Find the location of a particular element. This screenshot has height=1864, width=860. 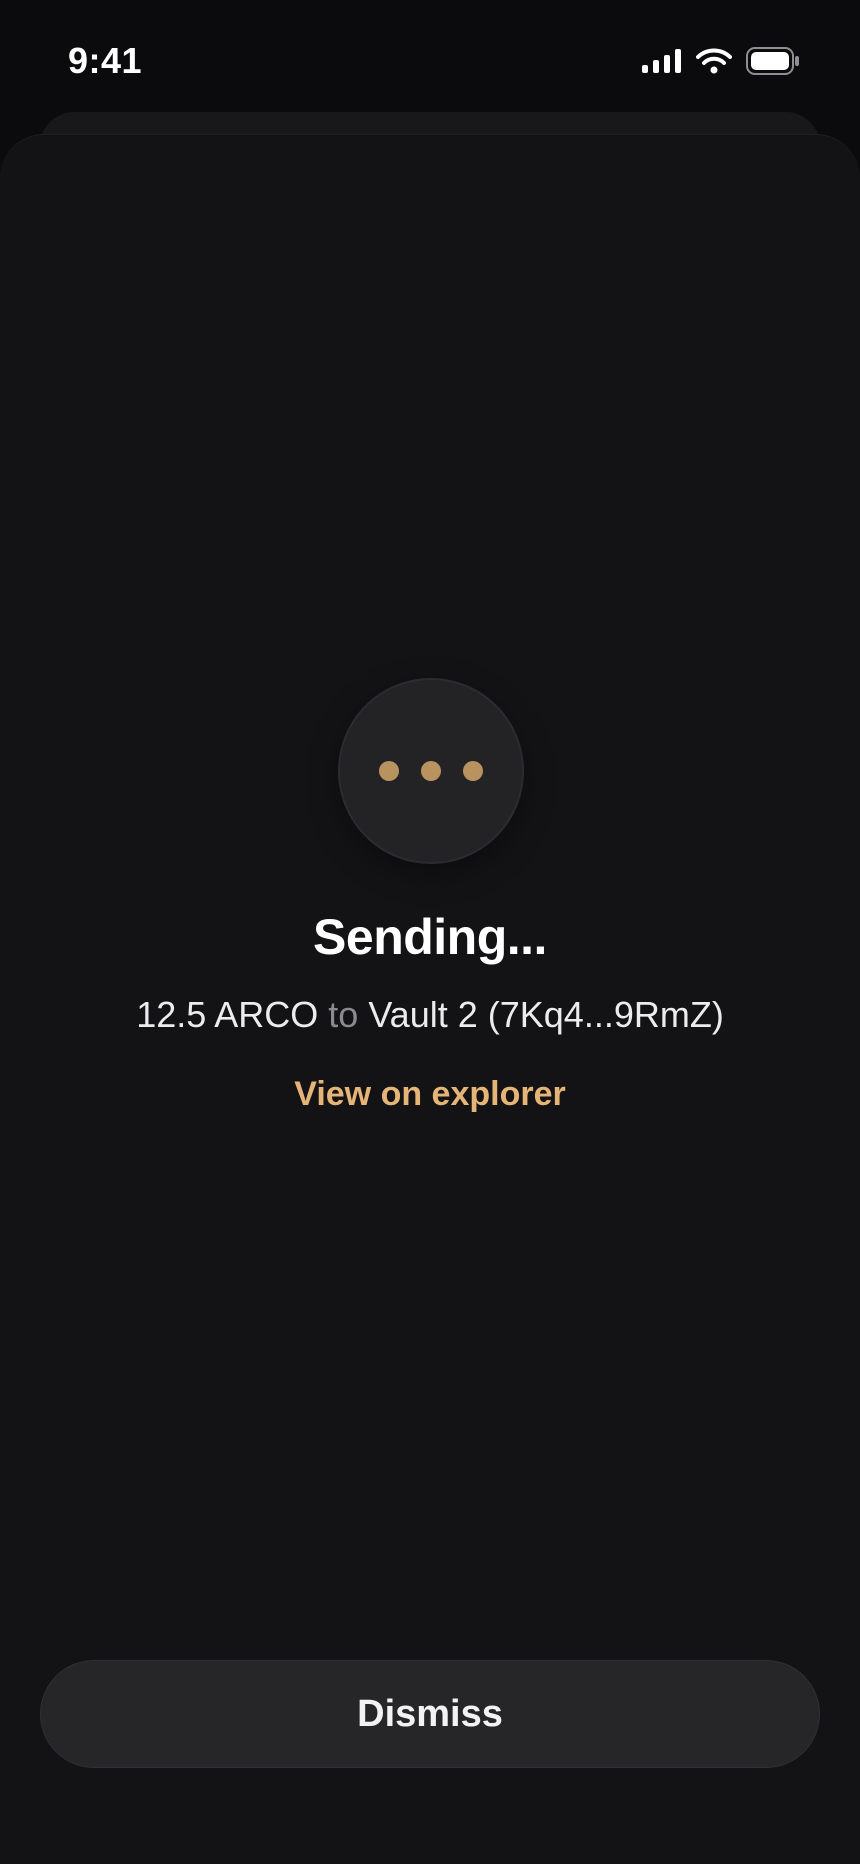

pending-dots-icon is located at coordinates (431, 771).